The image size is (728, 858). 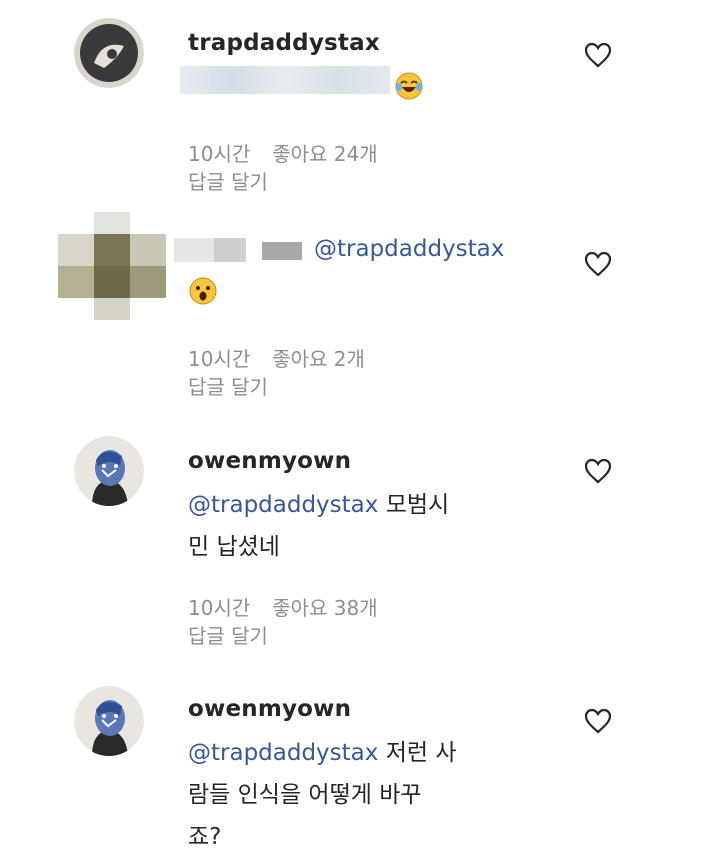 What do you see at coordinates (409, 85) in the screenshot?
I see `laugh-emoji-icon` at bounding box center [409, 85].